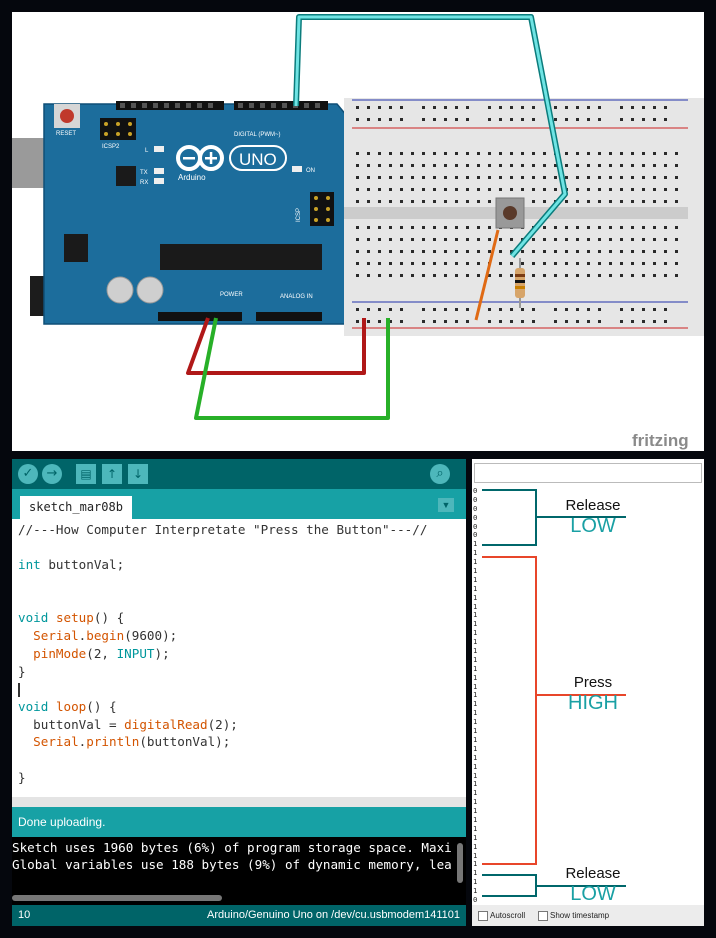 The height and width of the screenshot is (938, 716). I want to click on verify-icon: ✓, so click(28, 474).